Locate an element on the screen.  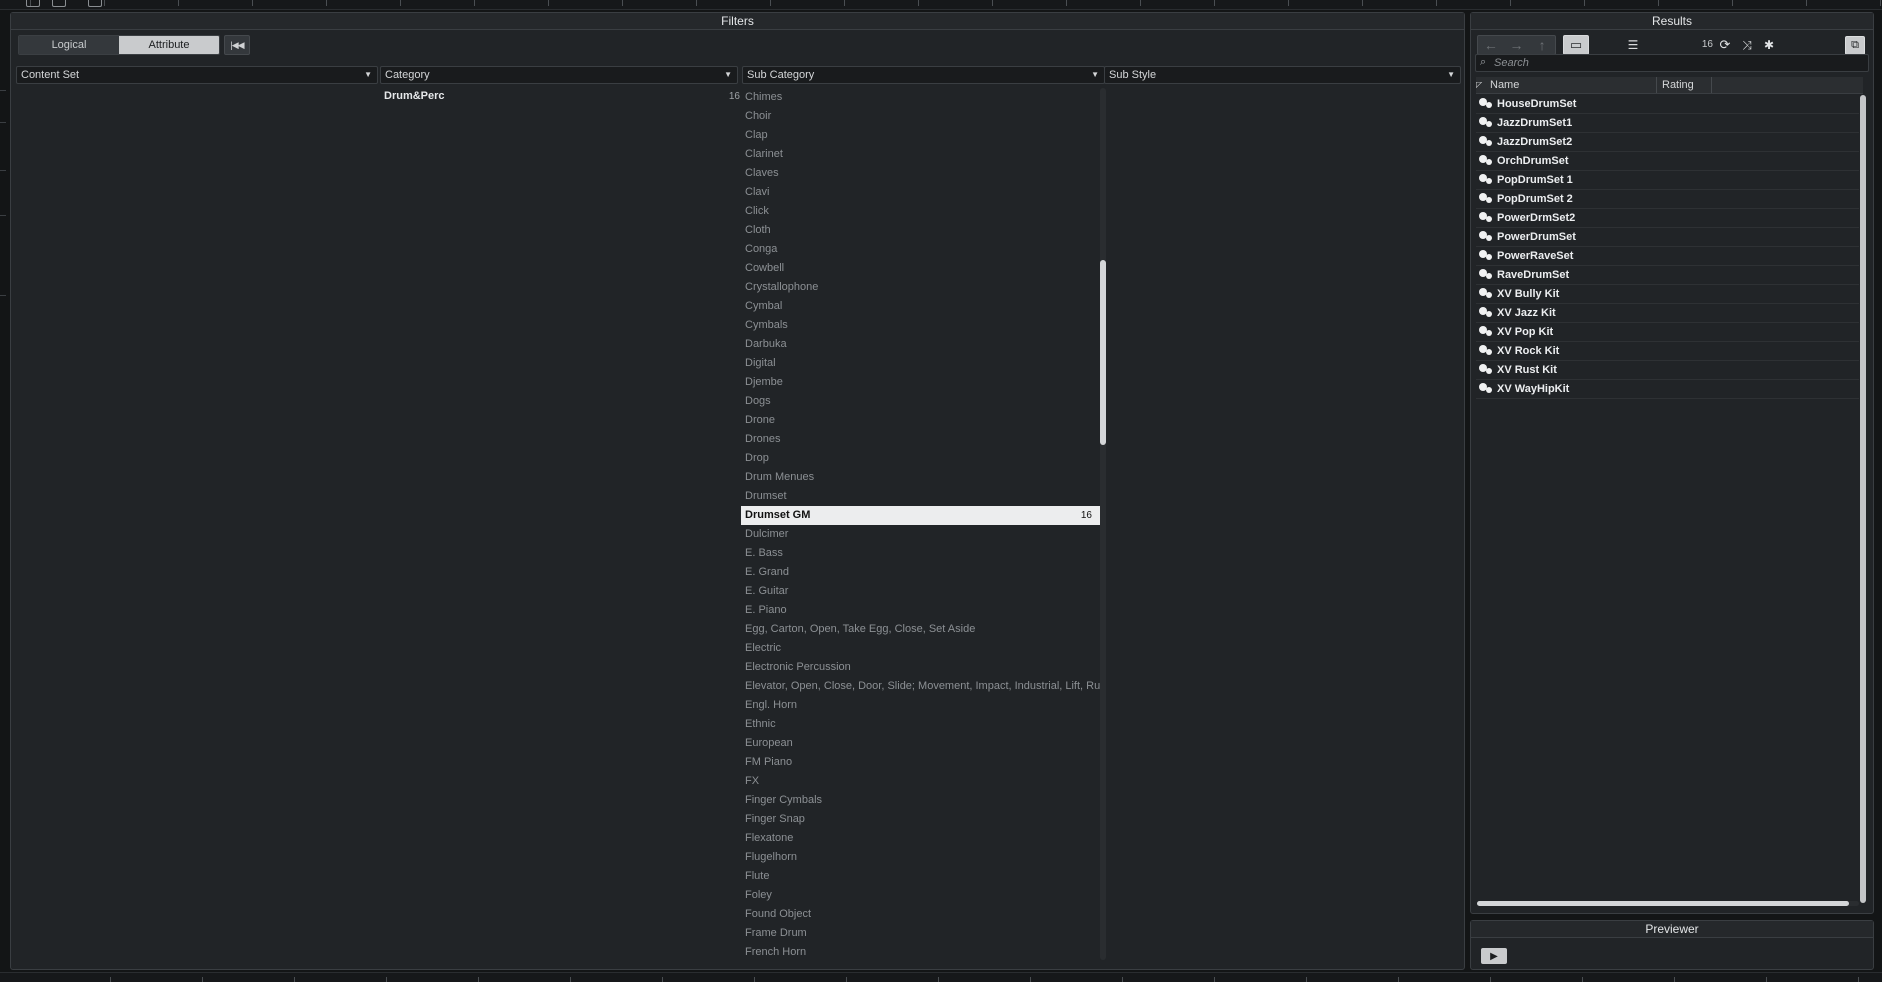
result-row: XV Rust Kit is located at coordinates (1667, 370).